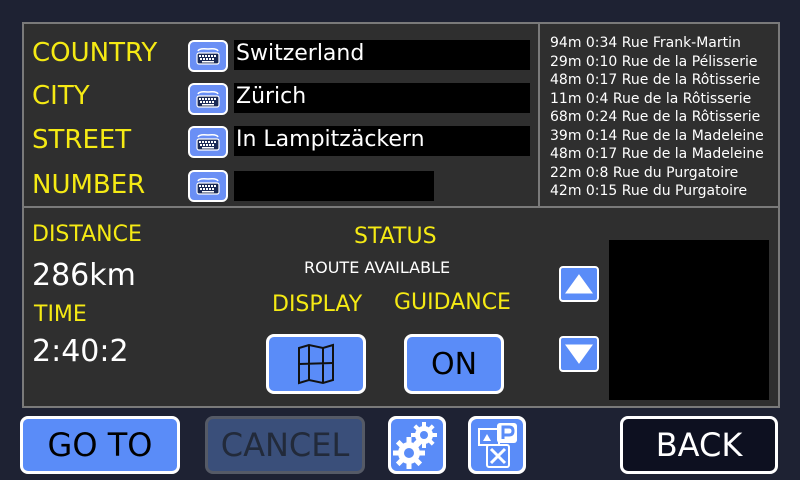 The width and height of the screenshot is (800, 480). What do you see at coordinates (82, 140) in the screenshot?
I see `street-label: STREET` at bounding box center [82, 140].